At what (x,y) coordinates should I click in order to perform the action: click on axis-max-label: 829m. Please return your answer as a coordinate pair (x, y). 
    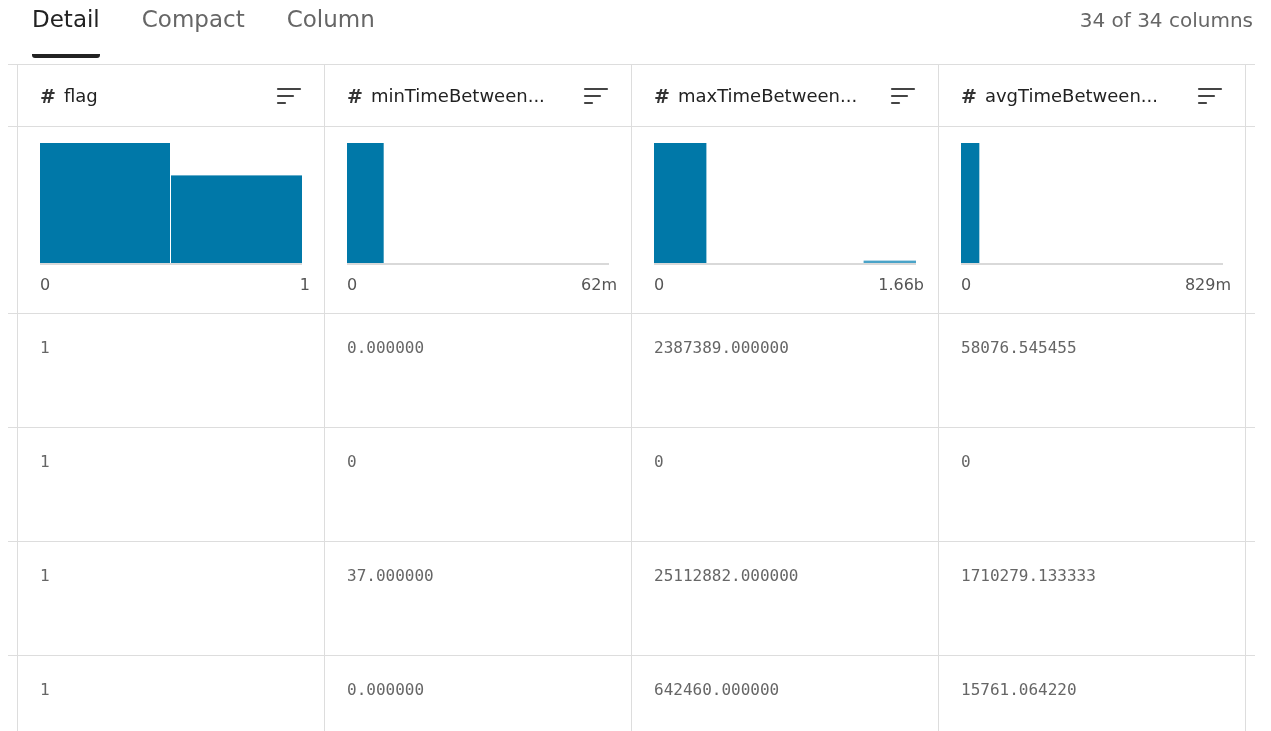
    Looking at the image, I should click on (1207, 284).